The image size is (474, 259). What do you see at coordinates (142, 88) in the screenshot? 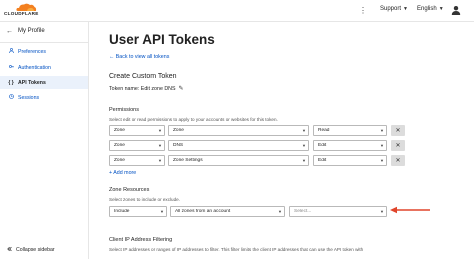
I see `token-name-text: Token name: Edit zone DNS` at bounding box center [142, 88].